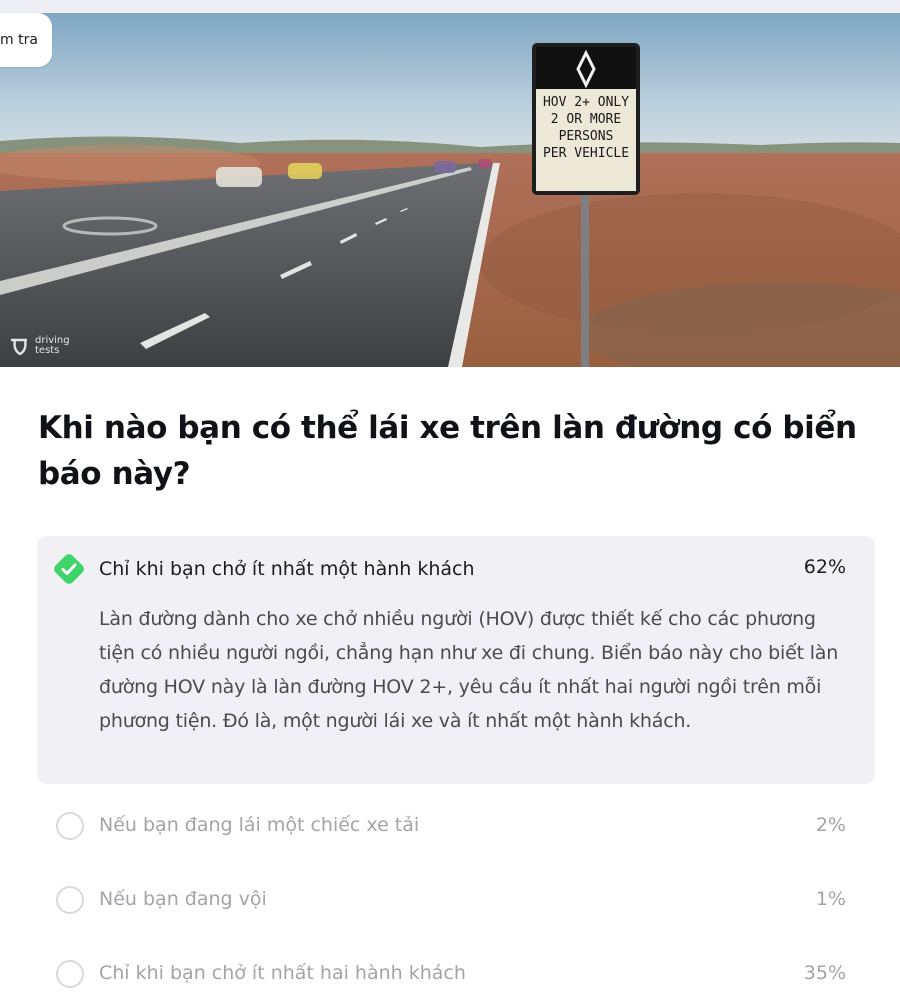 This screenshot has width=900, height=1005. I want to click on test-tab-label: m tra, so click(19, 40).